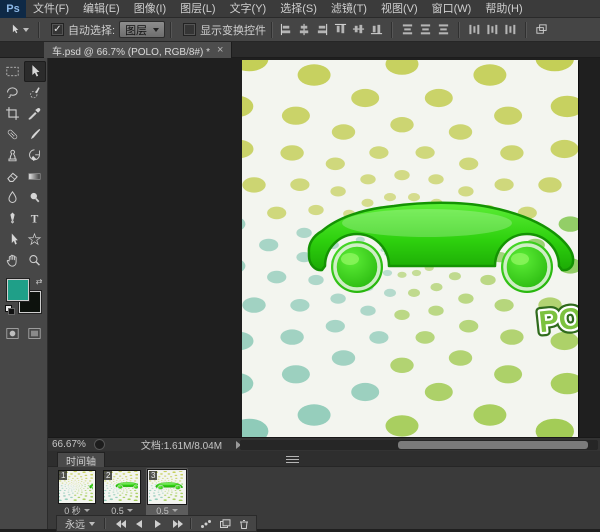  I want to click on align-right-edges-icon, so click(322, 29).